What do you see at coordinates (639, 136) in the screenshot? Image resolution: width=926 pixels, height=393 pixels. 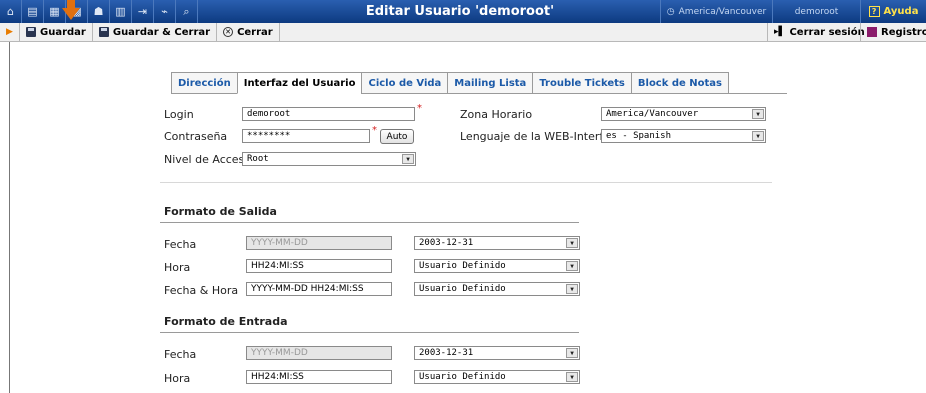 I see `language-value: es - Spanish` at bounding box center [639, 136].